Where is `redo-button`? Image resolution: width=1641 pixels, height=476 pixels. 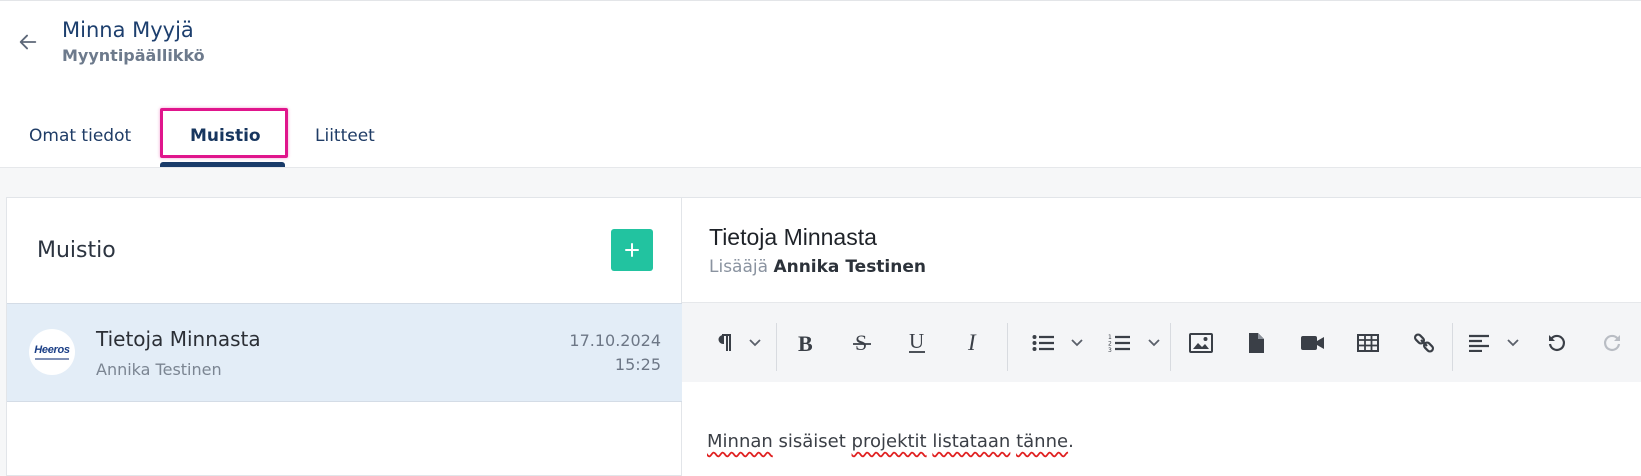
redo-button is located at coordinates (1612, 343).